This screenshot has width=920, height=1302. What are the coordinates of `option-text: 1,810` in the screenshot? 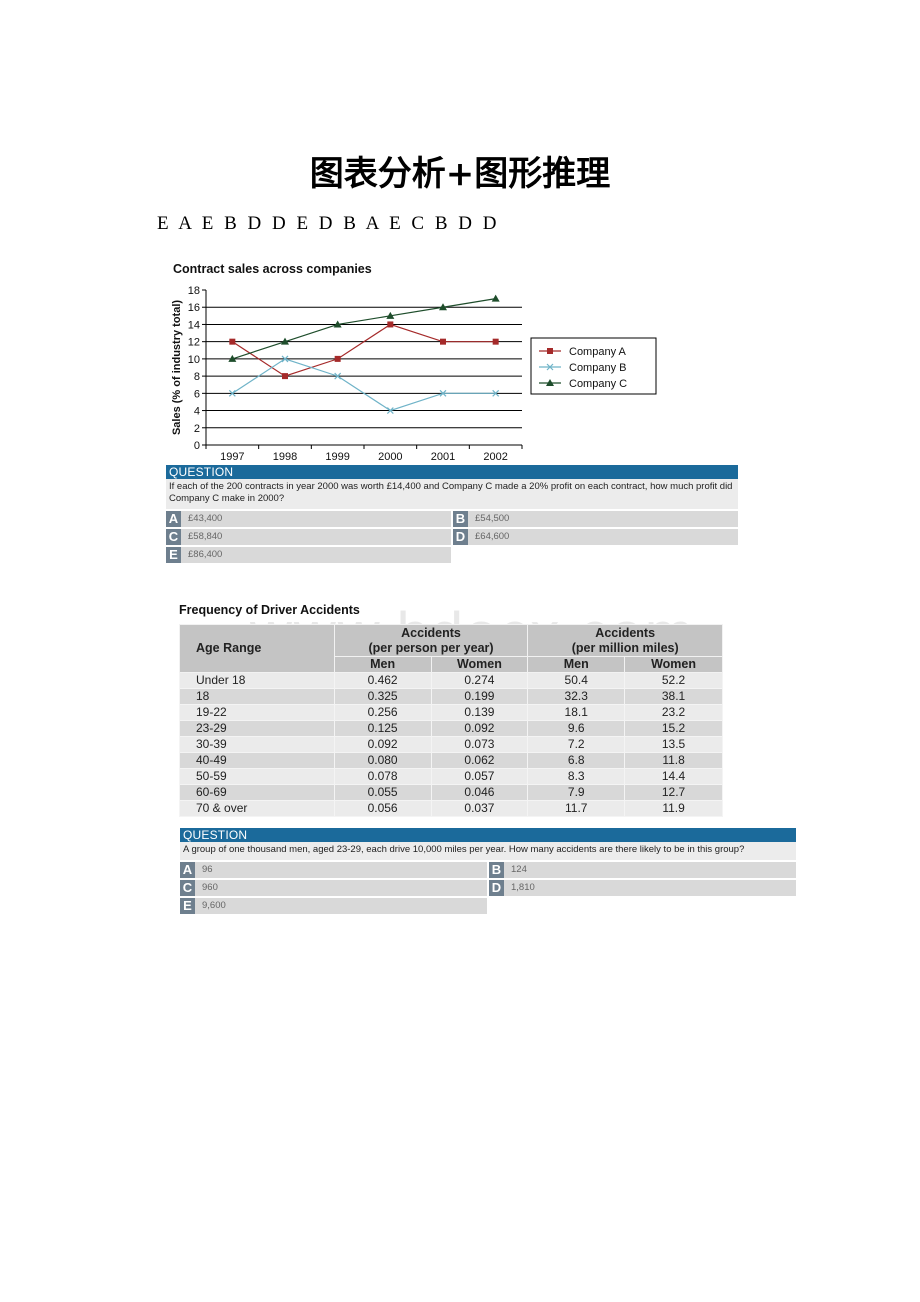 It's located at (523, 887).